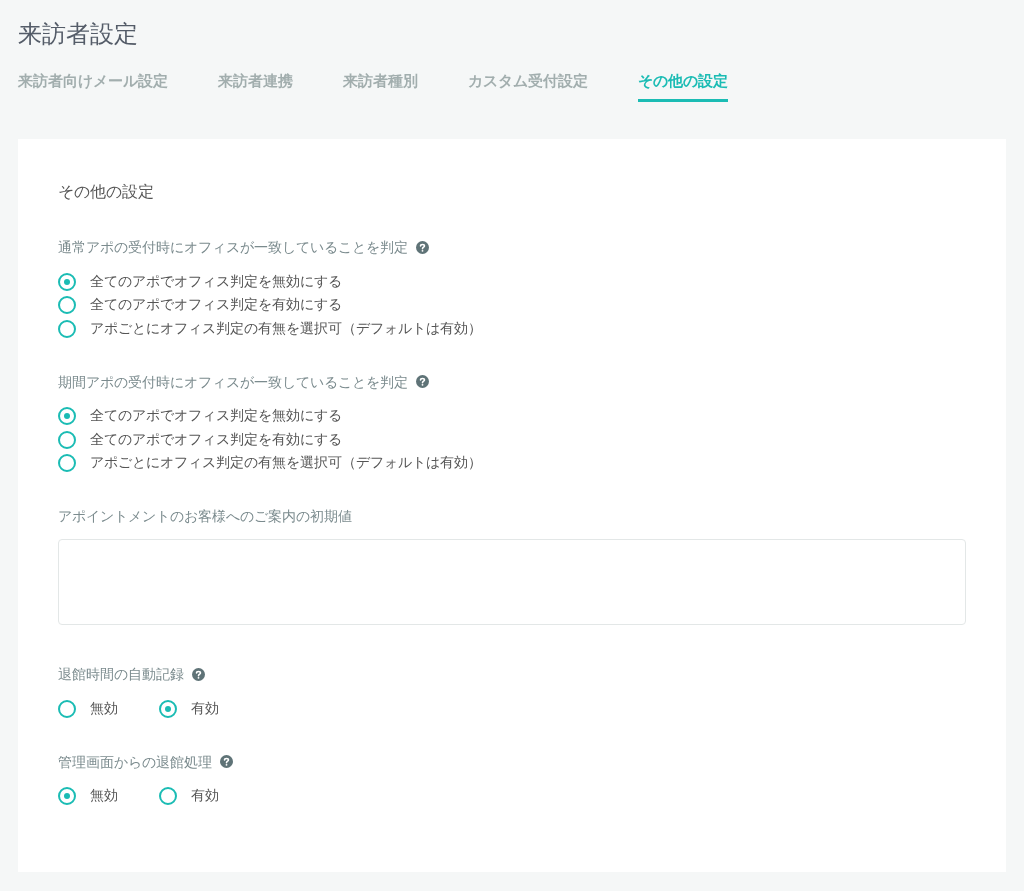  I want to click on section-label: 期間アポの受付時にオフィスが一致していることを判定, so click(233, 382).